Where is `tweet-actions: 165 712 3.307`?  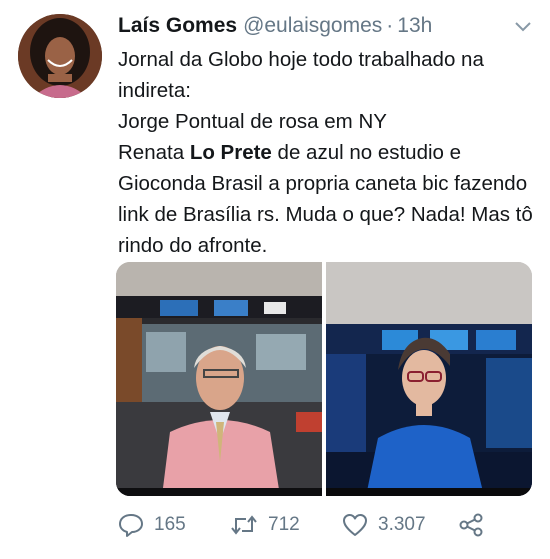
tweet-actions: 165 712 3.307 is located at coordinates (308, 525).